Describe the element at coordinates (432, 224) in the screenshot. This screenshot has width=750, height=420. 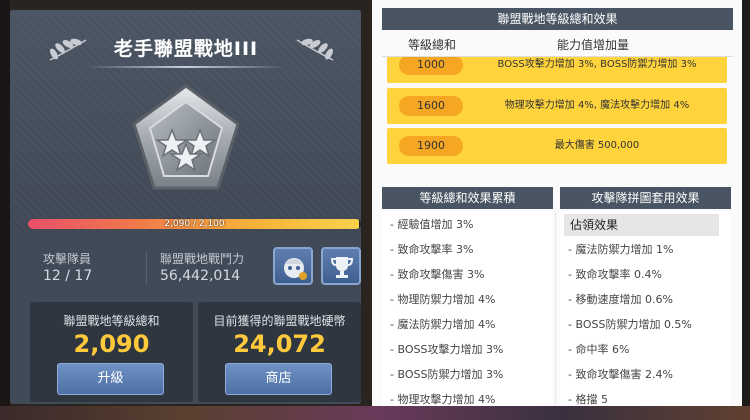
I see `list-item: - 經驗值增加 3%` at that location.